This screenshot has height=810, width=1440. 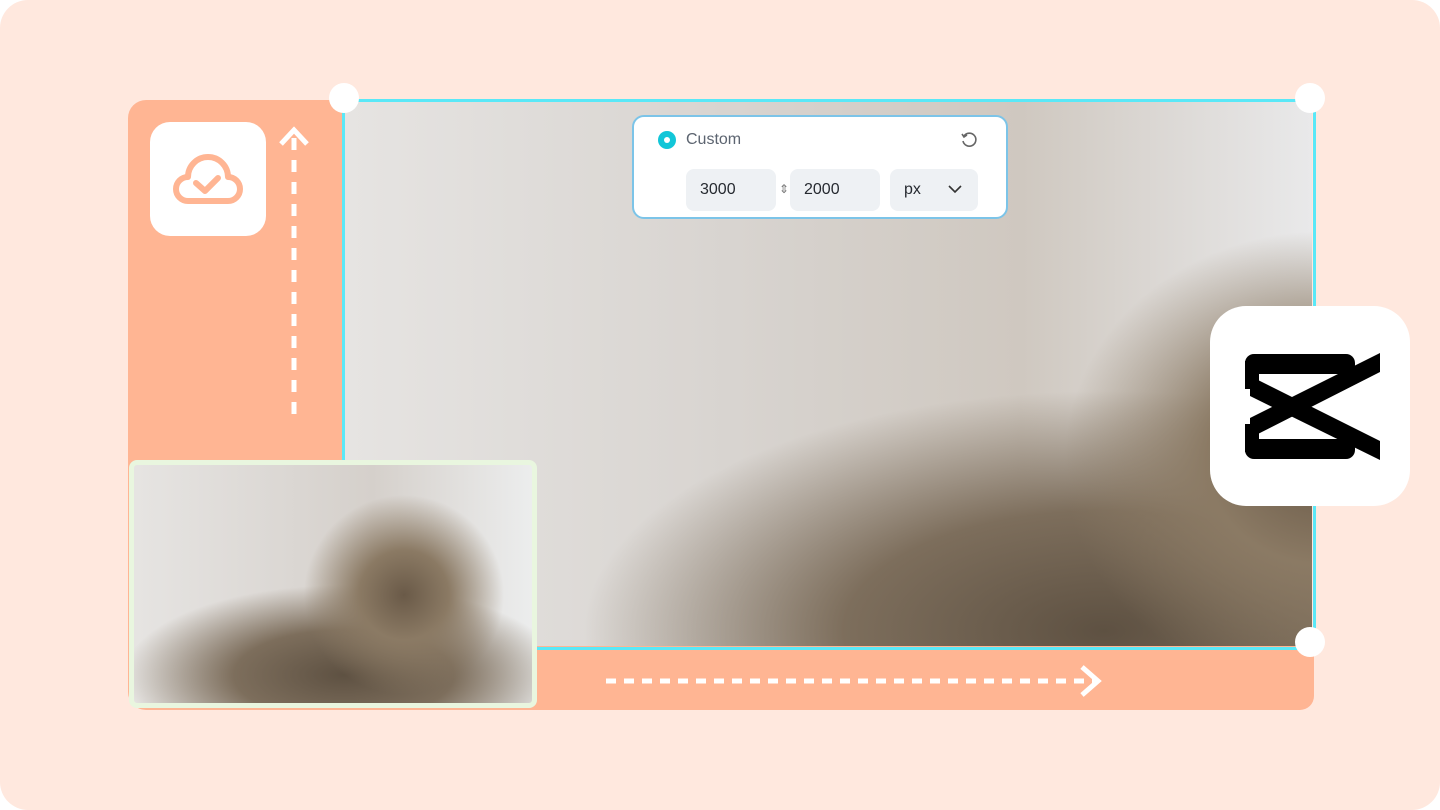 What do you see at coordinates (667, 140) in the screenshot?
I see `radio-selected-icon` at bounding box center [667, 140].